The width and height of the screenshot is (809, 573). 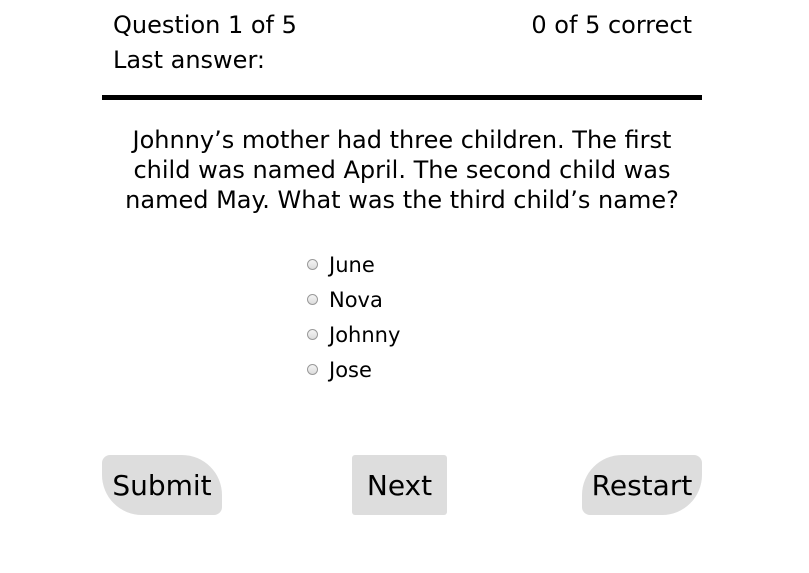 What do you see at coordinates (365, 334) in the screenshot?
I see `answer-label: Johnny` at bounding box center [365, 334].